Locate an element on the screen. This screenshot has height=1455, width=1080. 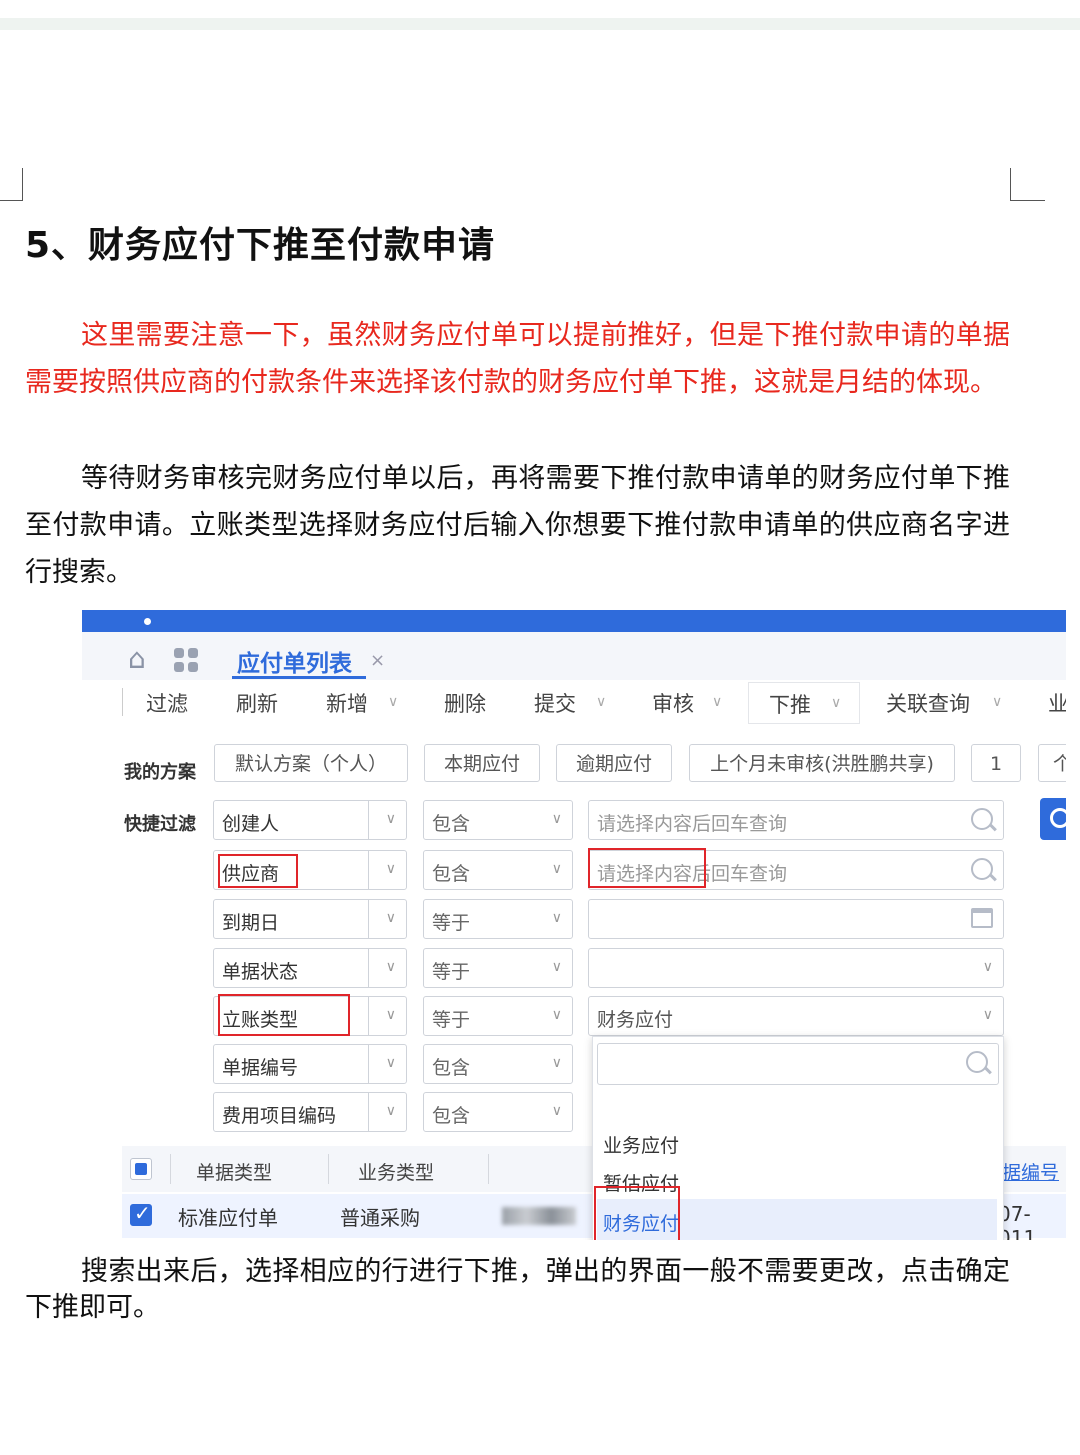
tab-payable-list: 应付单列表 is located at coordinates (294, 661).